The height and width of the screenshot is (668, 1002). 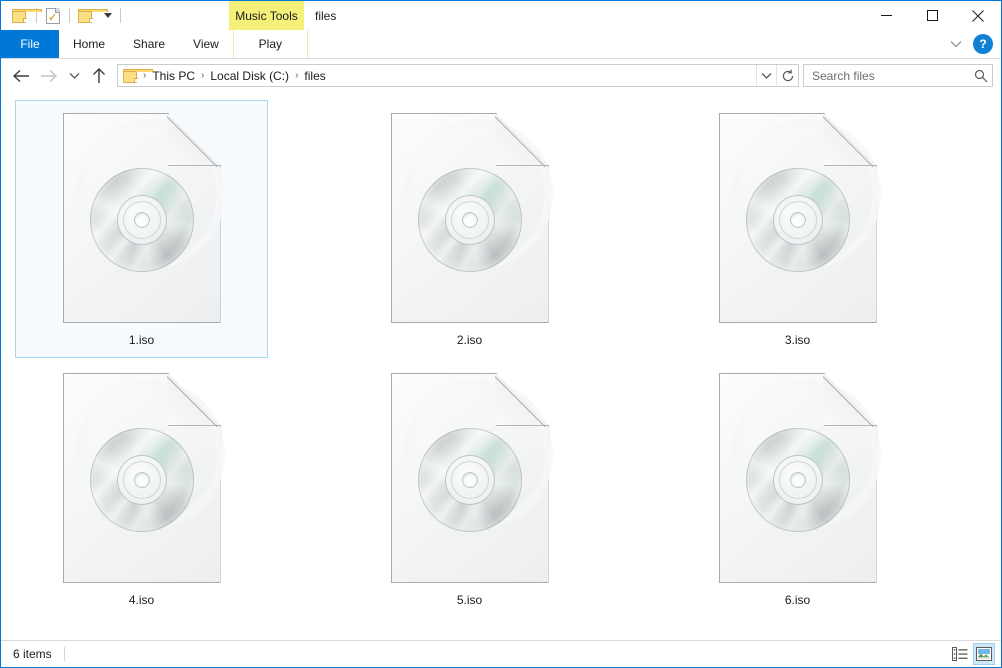 I want to click on tab-share-label: Share, so click(x=149, y=44).